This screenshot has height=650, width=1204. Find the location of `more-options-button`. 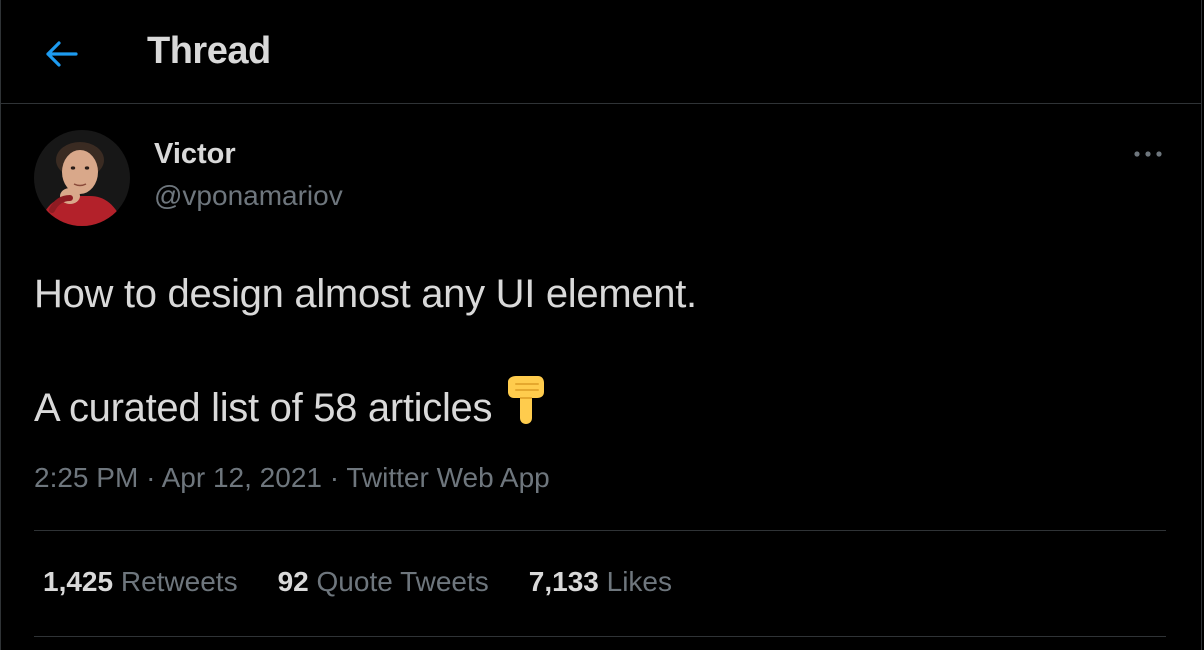

more-options-button is located at coordinates (1148, 154).